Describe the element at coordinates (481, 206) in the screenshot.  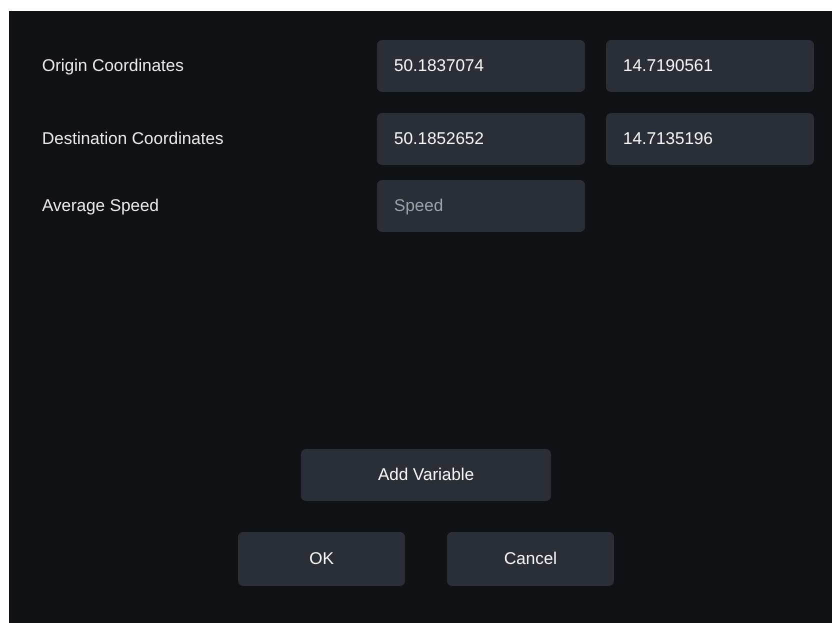
I see `input-field: Speed` at that location.